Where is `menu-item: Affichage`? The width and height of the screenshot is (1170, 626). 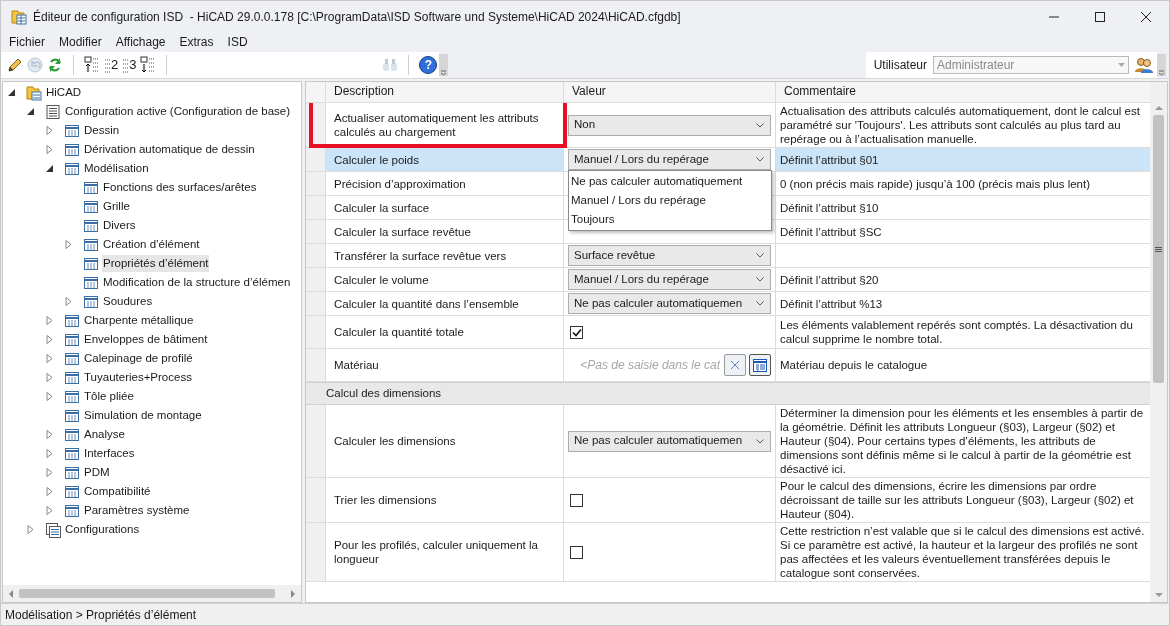
menu-item: Affichage is located at coordinates (140, 42).